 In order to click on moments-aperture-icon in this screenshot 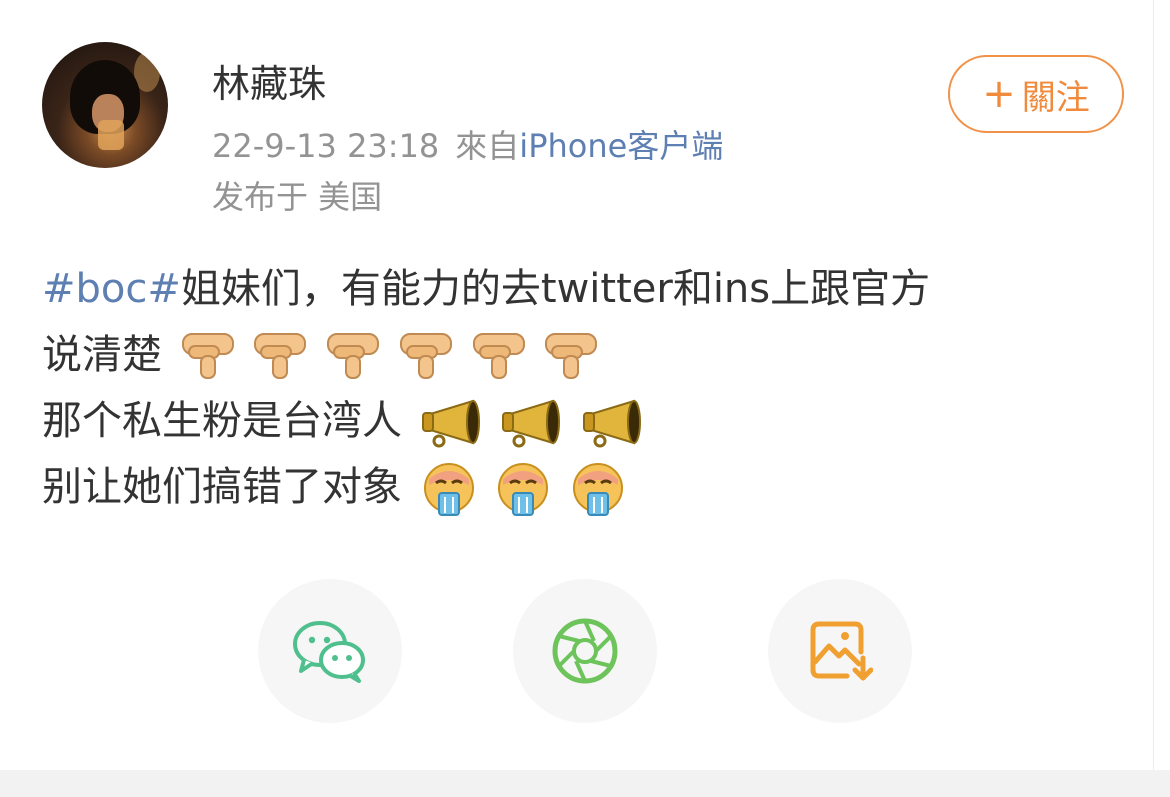, I will do `click(585, 651)`.